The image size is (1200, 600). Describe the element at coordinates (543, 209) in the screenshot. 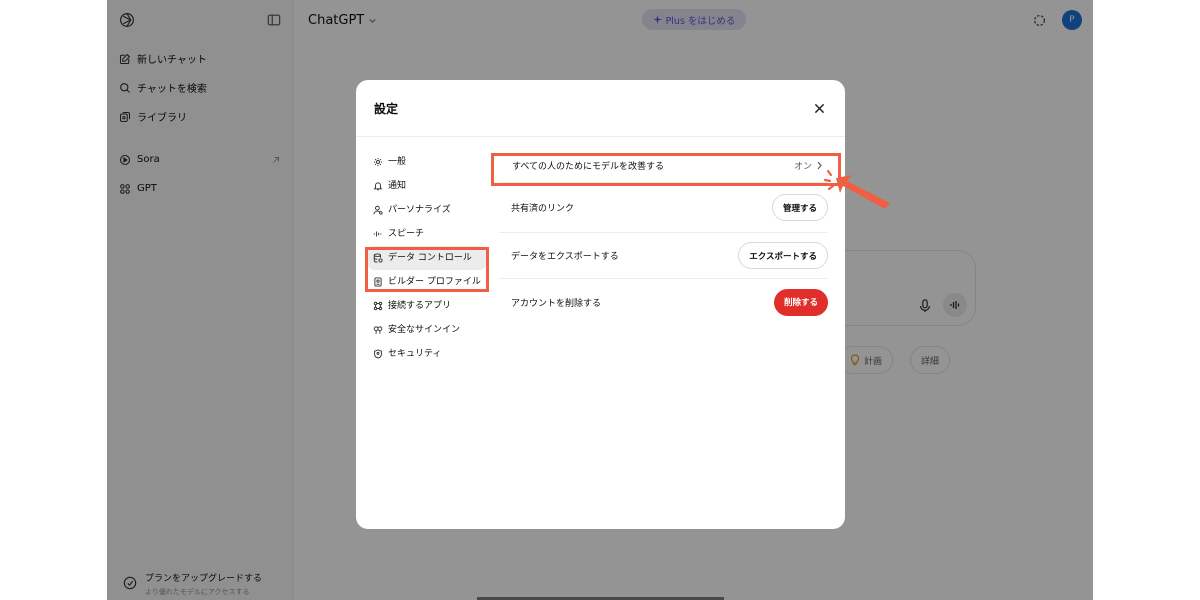

I see `row-label: 共有済のリンク` at that location.